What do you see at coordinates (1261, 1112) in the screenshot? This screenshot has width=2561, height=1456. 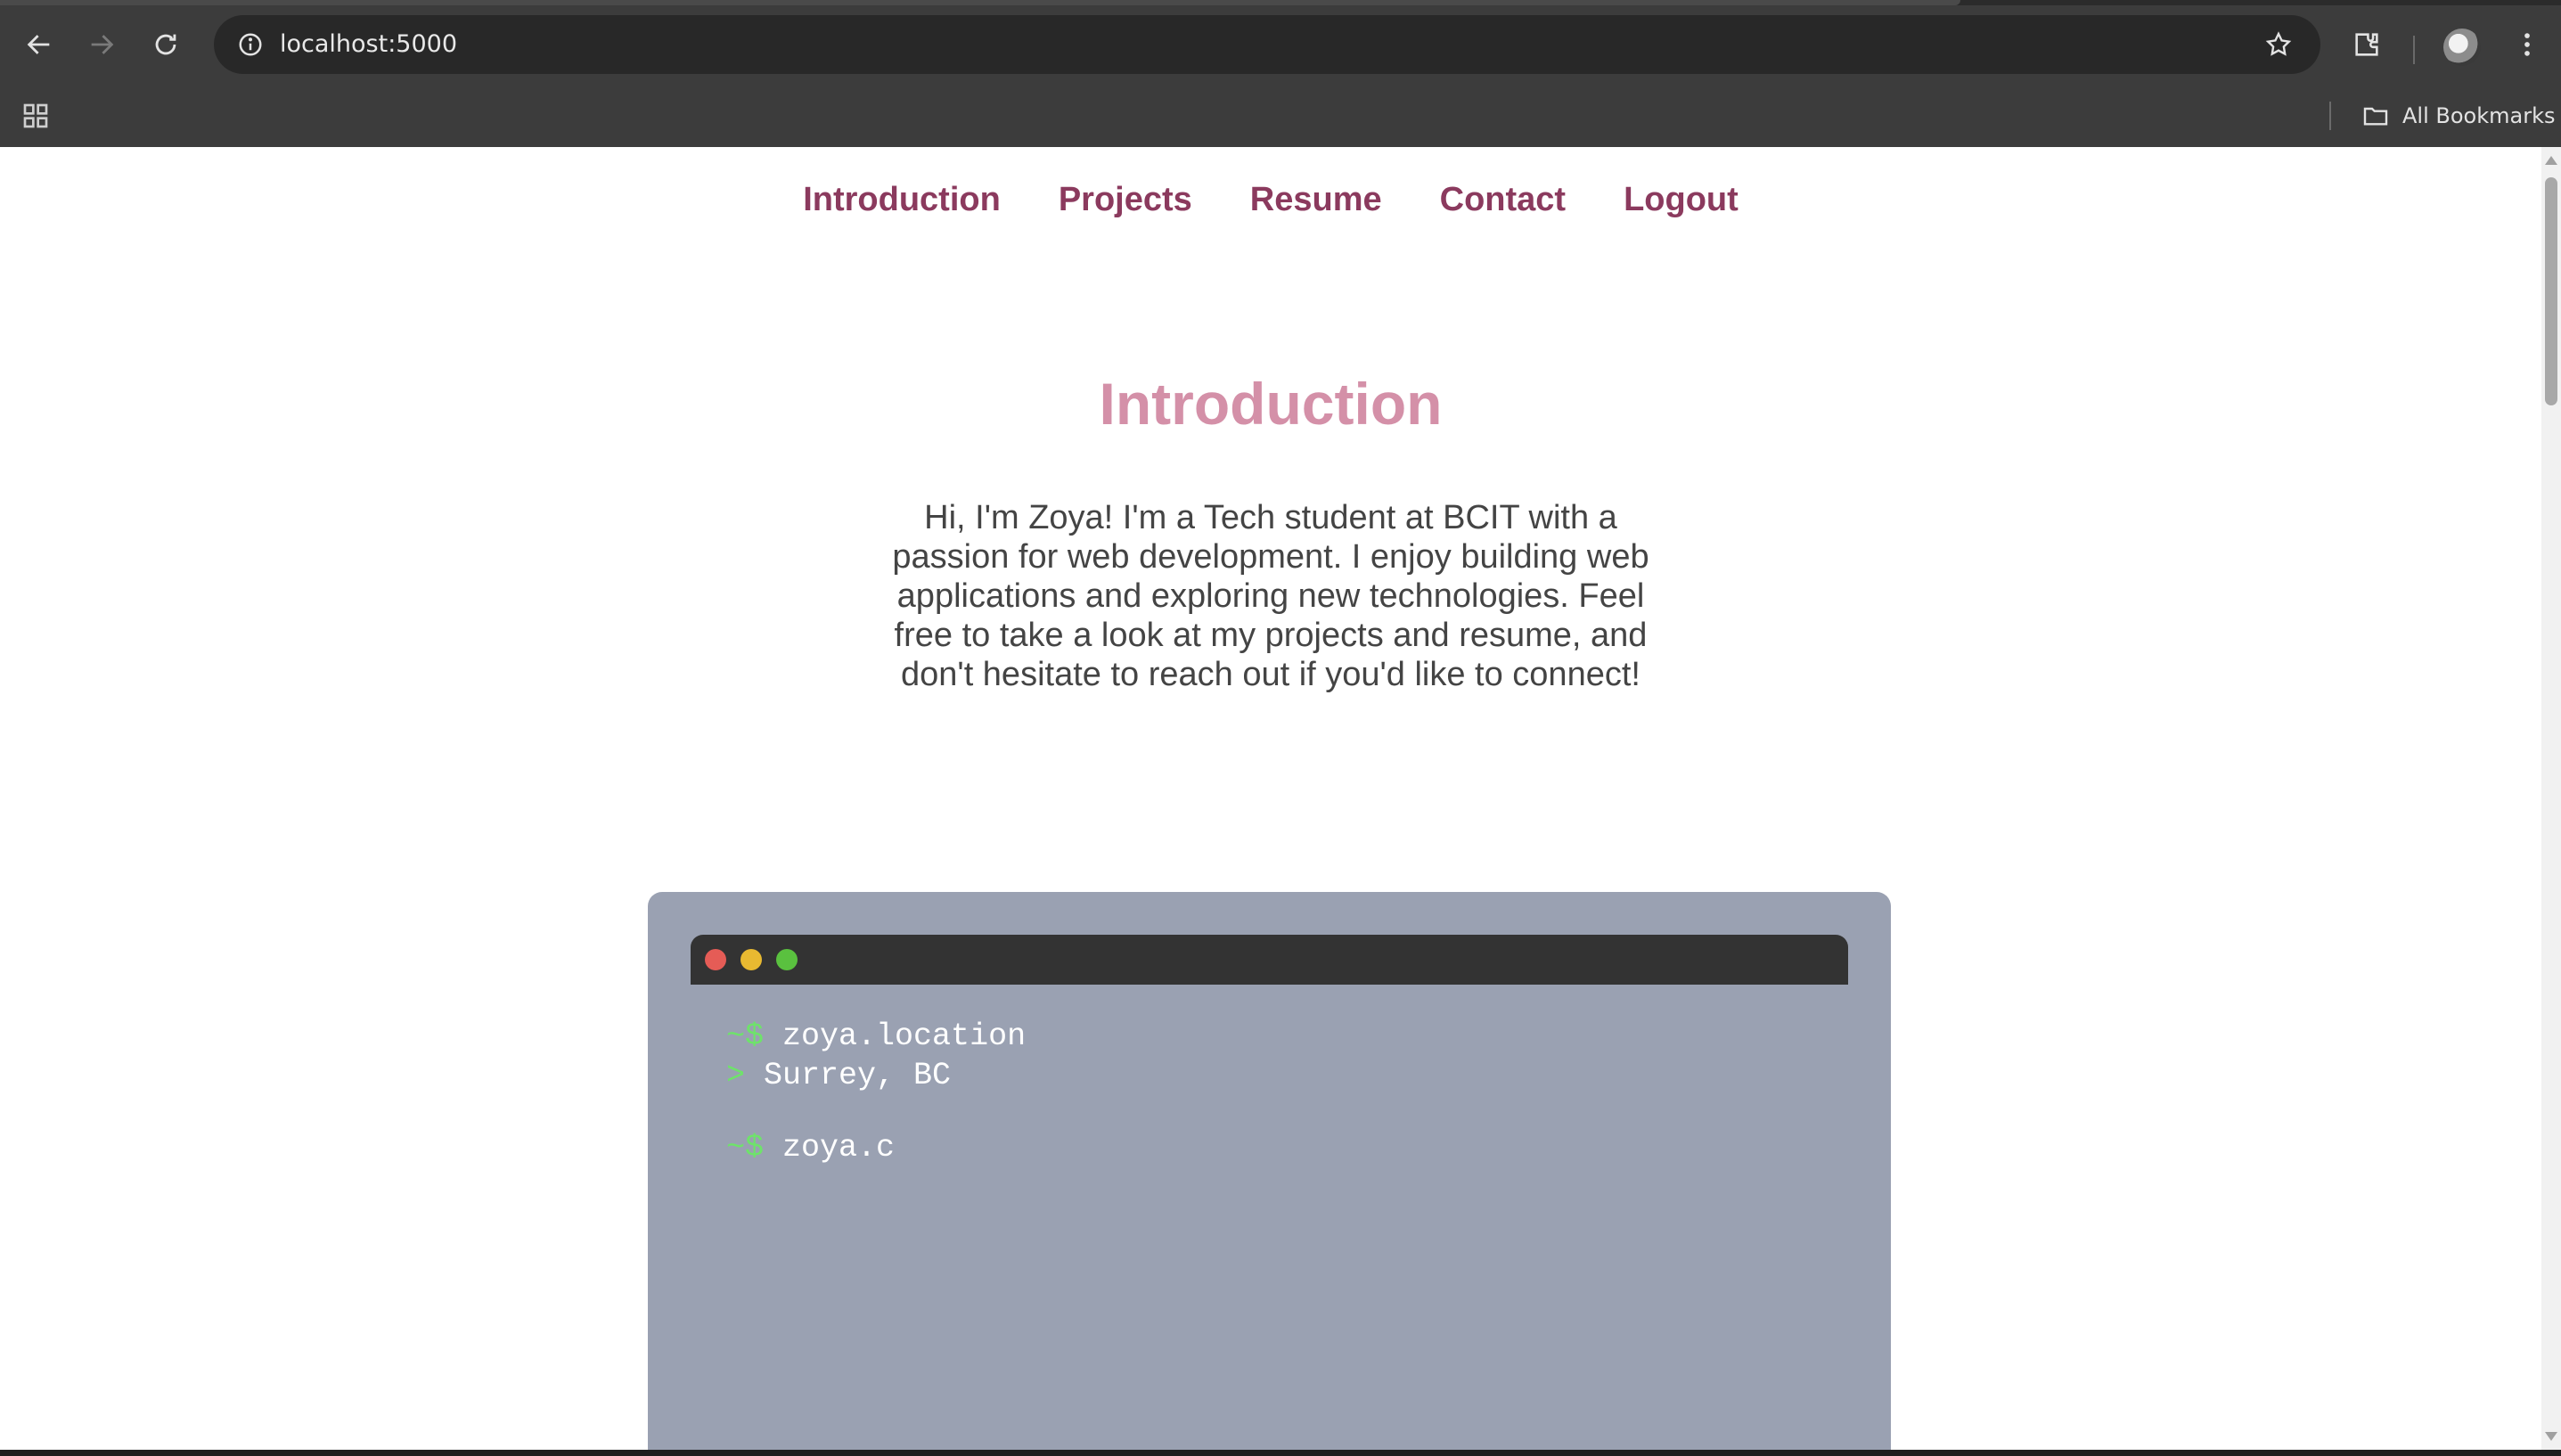 I see `terminal-spacer` at bounding box center [1261, 1112].